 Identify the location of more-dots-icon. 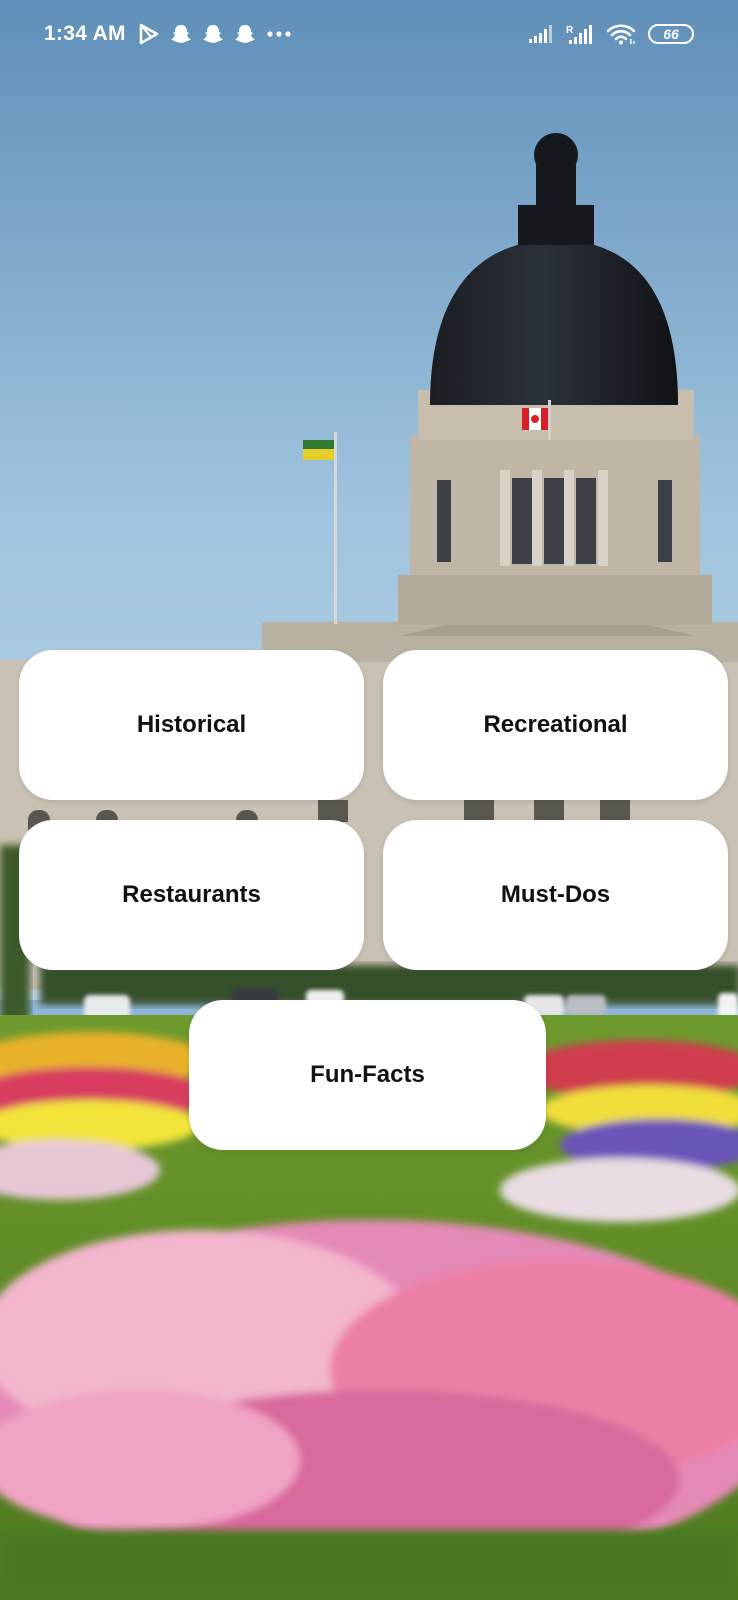
(279, 34).